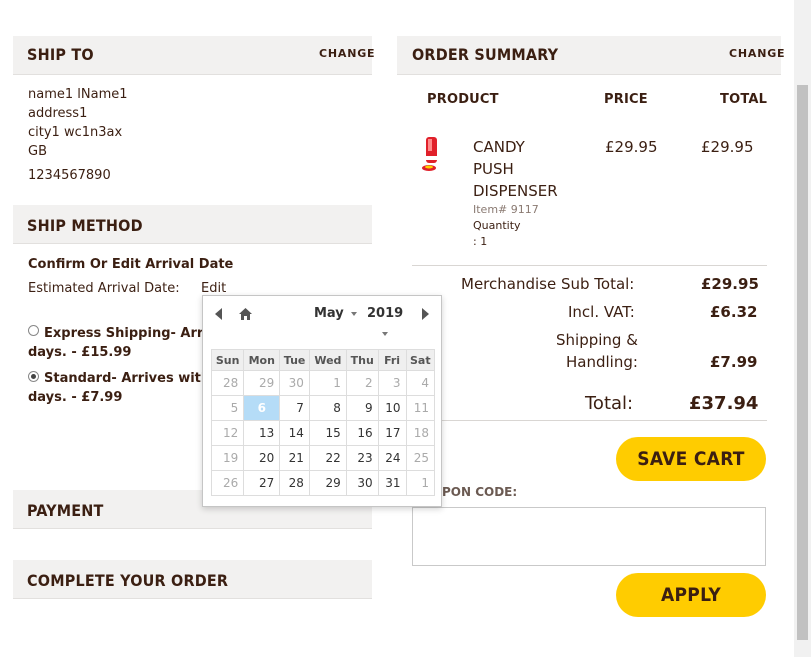 Image resolution: width=811 pixels, height=657 pixels. Describe the element at coordinates (58, 113) in the screenshot. I see `ship-to-address: address1` at that location.